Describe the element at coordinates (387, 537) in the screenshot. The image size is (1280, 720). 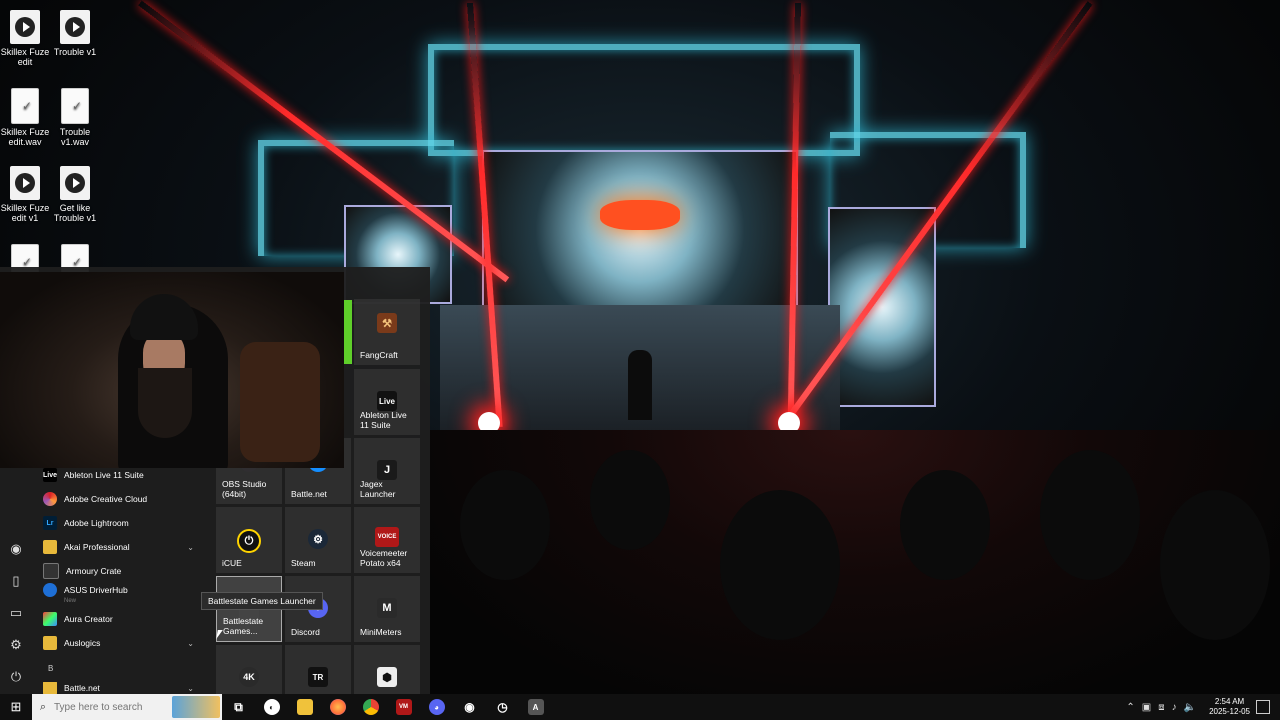
I see `voicemeeter-icon: VOICE` at that location.